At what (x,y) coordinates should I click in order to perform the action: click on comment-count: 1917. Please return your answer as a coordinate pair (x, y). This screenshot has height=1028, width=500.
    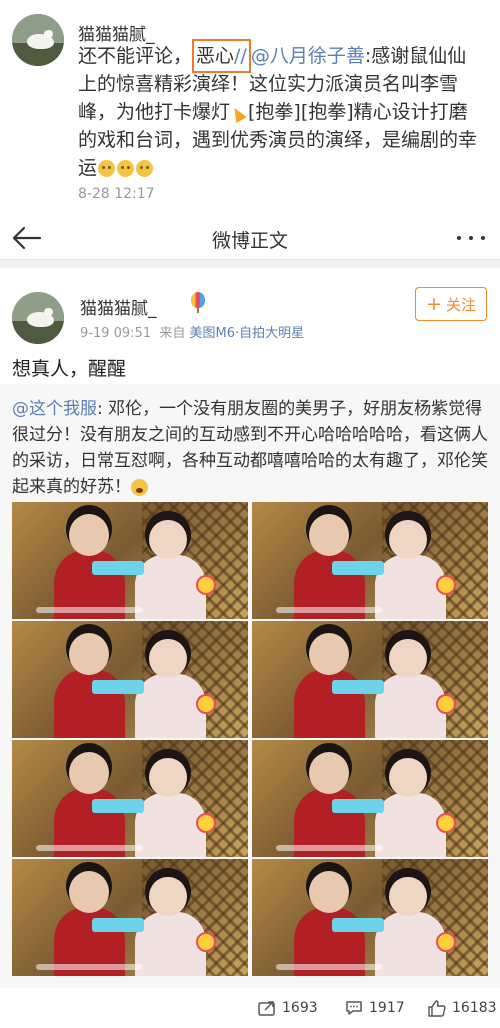
    Looking at the image, I should click on (387, 1008).